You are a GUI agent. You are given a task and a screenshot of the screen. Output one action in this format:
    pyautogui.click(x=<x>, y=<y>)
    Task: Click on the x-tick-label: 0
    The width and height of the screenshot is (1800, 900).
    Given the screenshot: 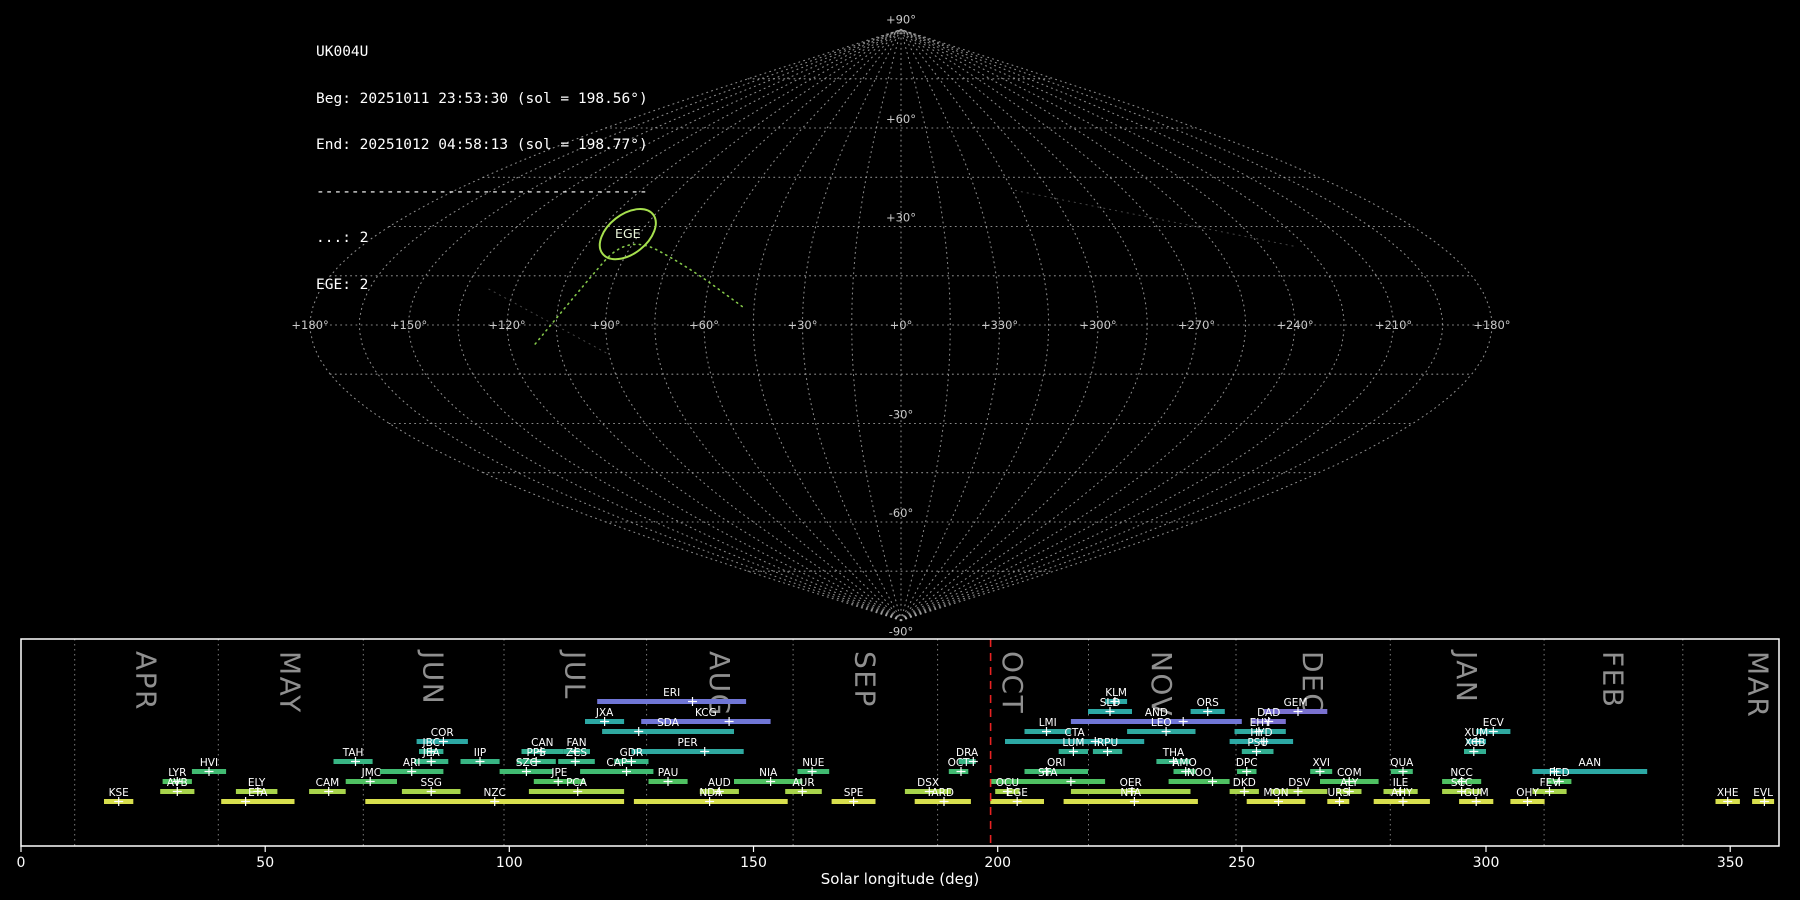 What is the action you would take?
    pyautogui.click(x=21, y=863)
    